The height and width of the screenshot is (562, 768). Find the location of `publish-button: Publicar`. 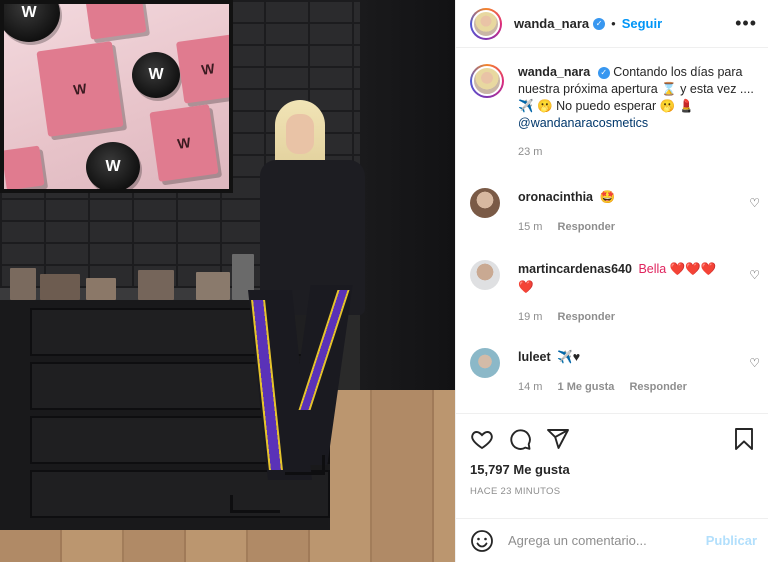

publish-button: Publicar is located at coordinates (731, 540).